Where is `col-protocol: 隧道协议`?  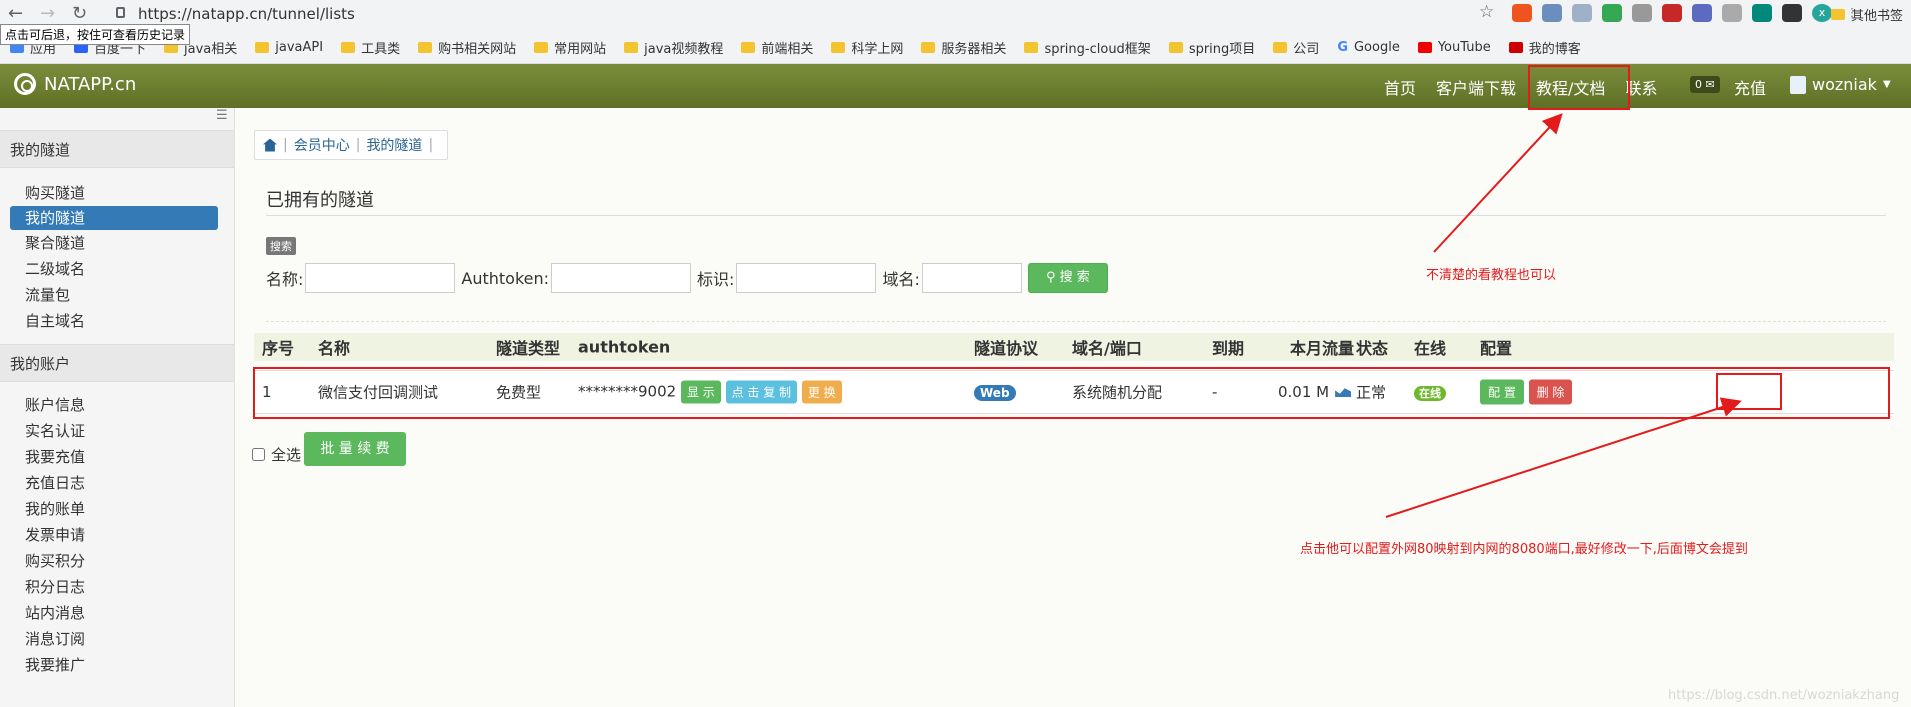
col-protocol: 隧道协议 is located at coordinates (1006, 348).